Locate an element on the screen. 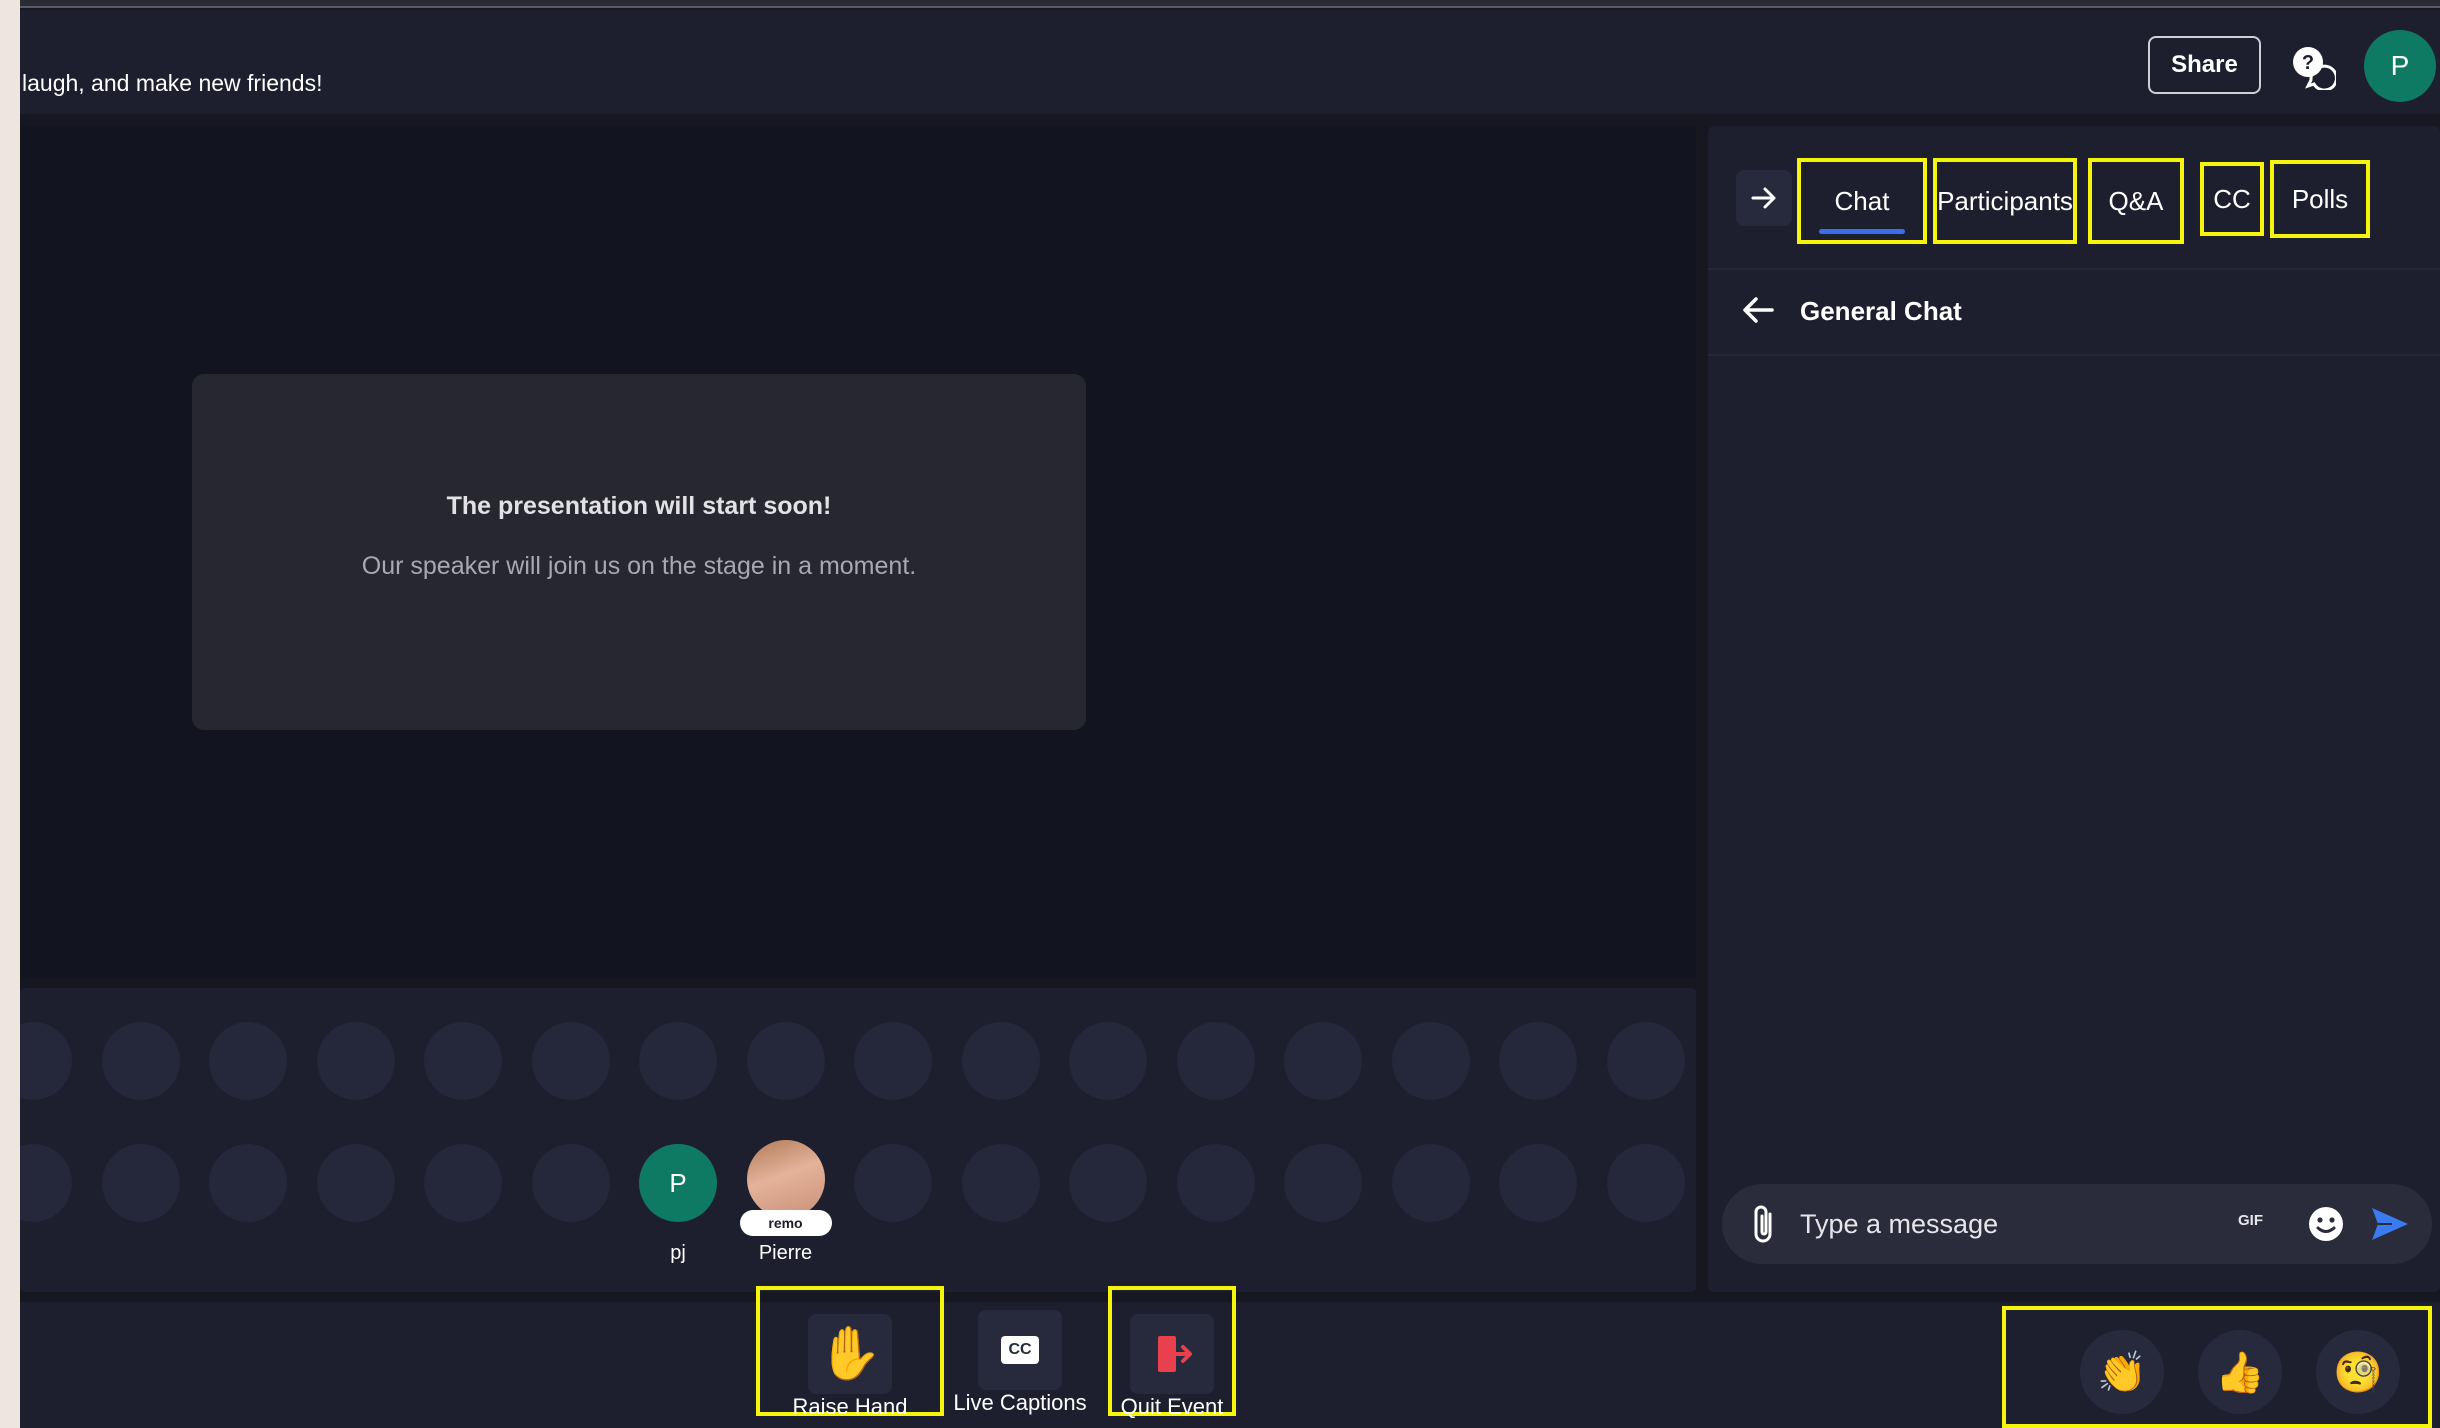 The height and width of the screenshot is (1428, 2440). message-composer: GIF is located at coordinates (2077, 1224).